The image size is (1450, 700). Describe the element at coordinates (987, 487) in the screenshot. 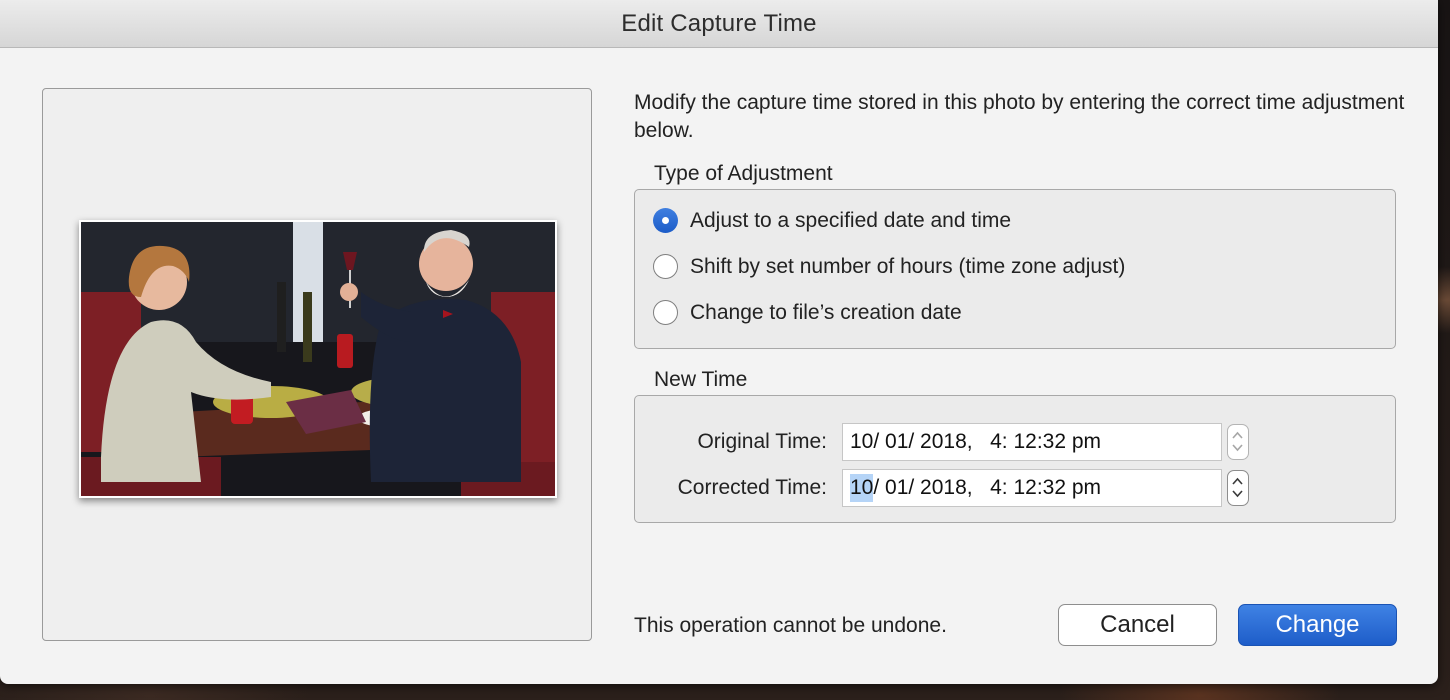

I see `corrected-time-value: / 01/ 2018, 4: 12:32 pm` at that location.